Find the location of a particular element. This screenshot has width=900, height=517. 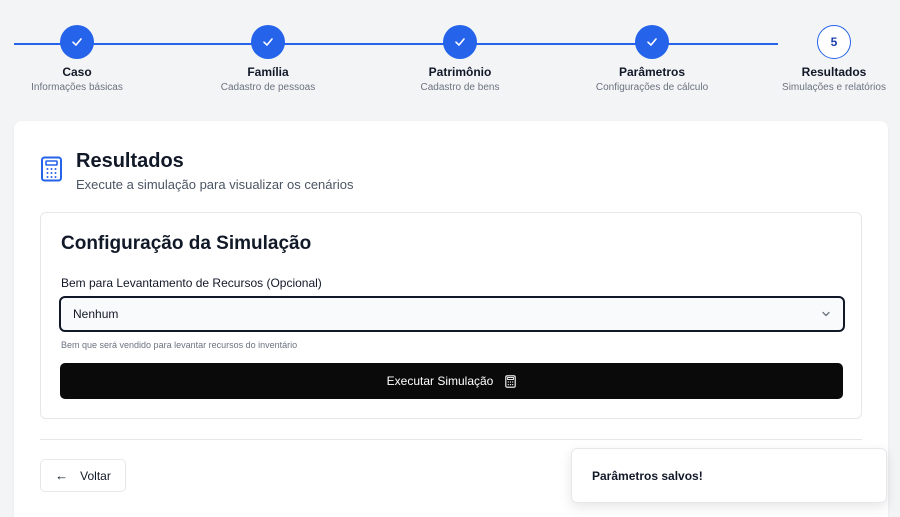

back-button: ← Voltar is located at coordinates (83, 475).